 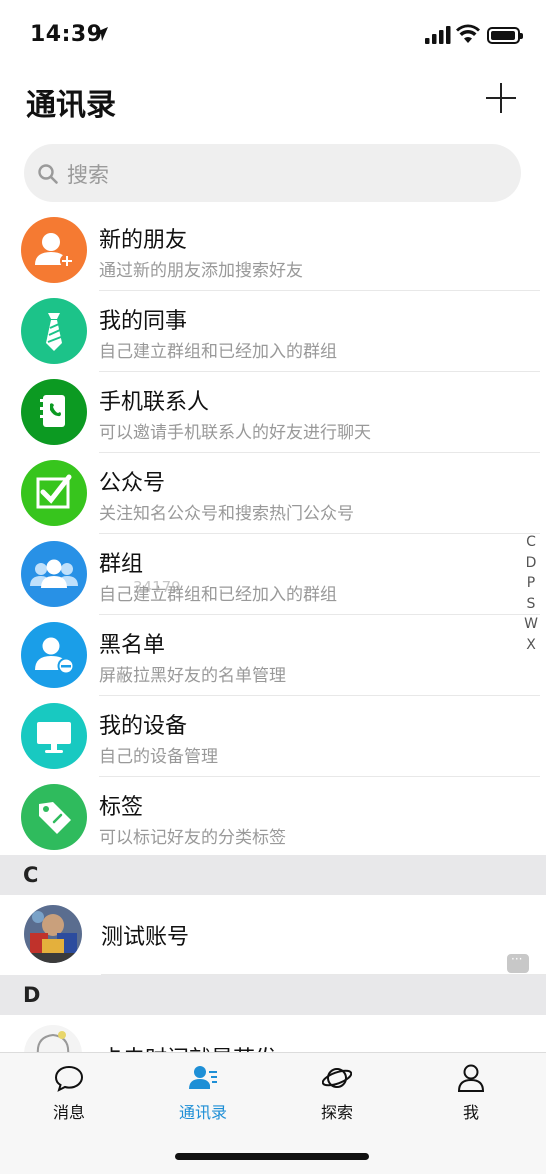 I want to click on add-person-icon, so click(x=54, y=250).